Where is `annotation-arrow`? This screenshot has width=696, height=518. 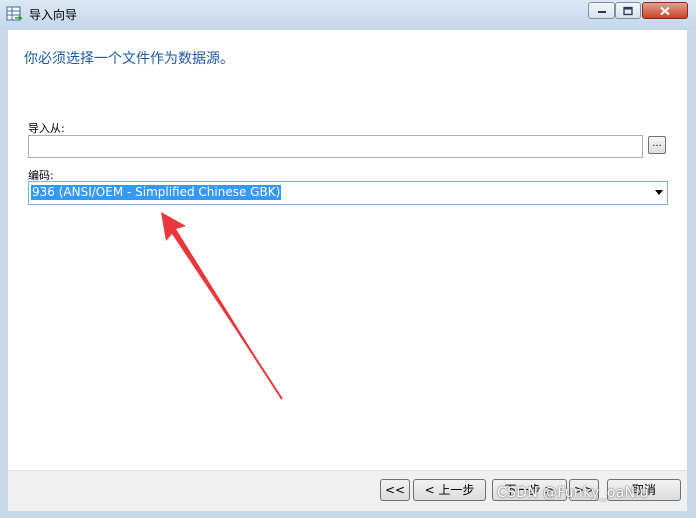 annotation-arrow is located at coordinates (222, 306).